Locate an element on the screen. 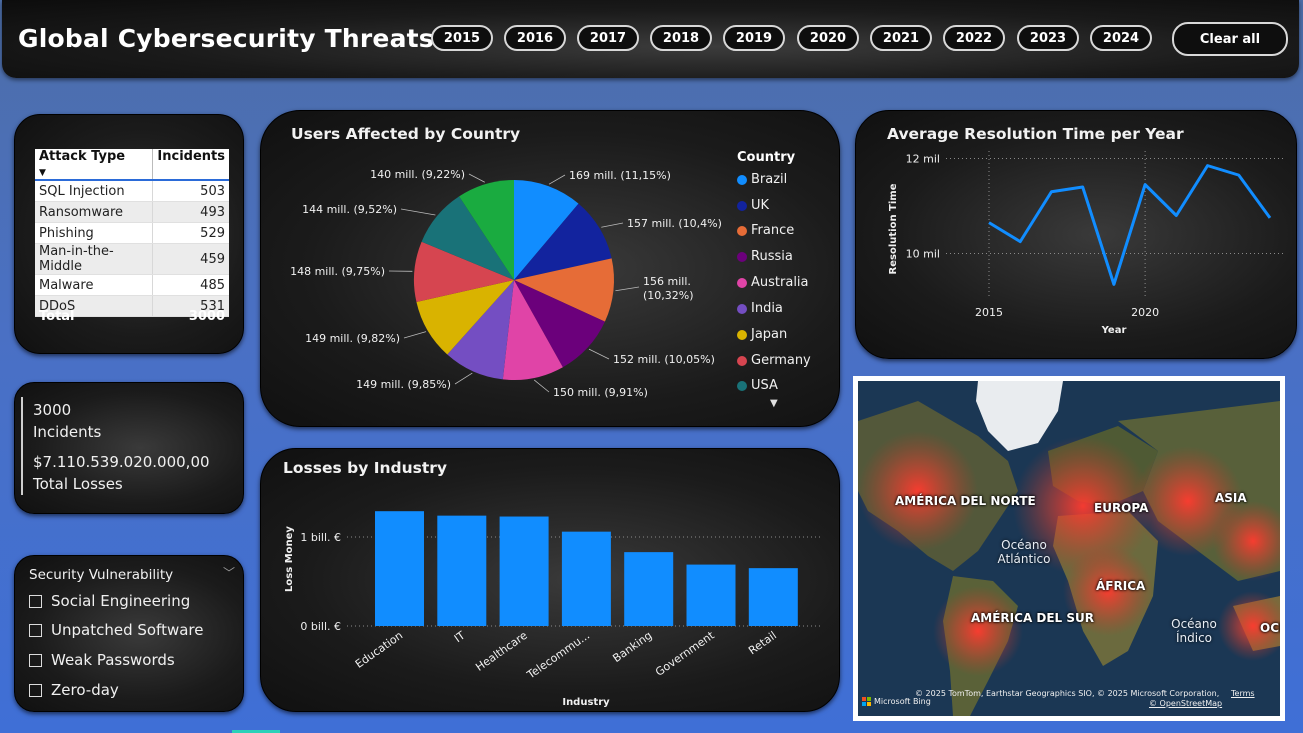 The height and width of the screenshot is (733, 1303). legend-item-germany: Germany is located at coordinates (774, 360).